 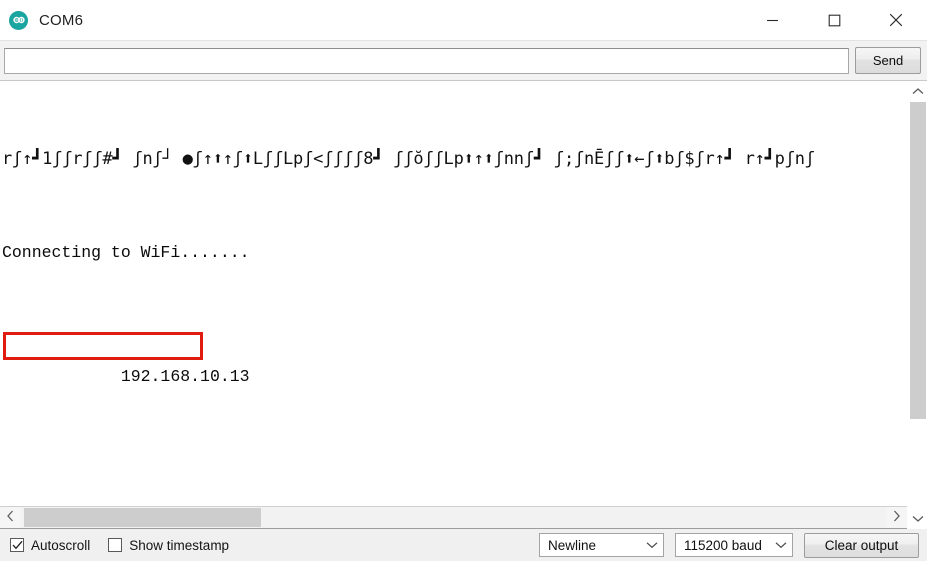 What do you see at coordinates (463, 20) in the screenshot?
I see `title-bar: COM6` at bounding box center [463, 20].